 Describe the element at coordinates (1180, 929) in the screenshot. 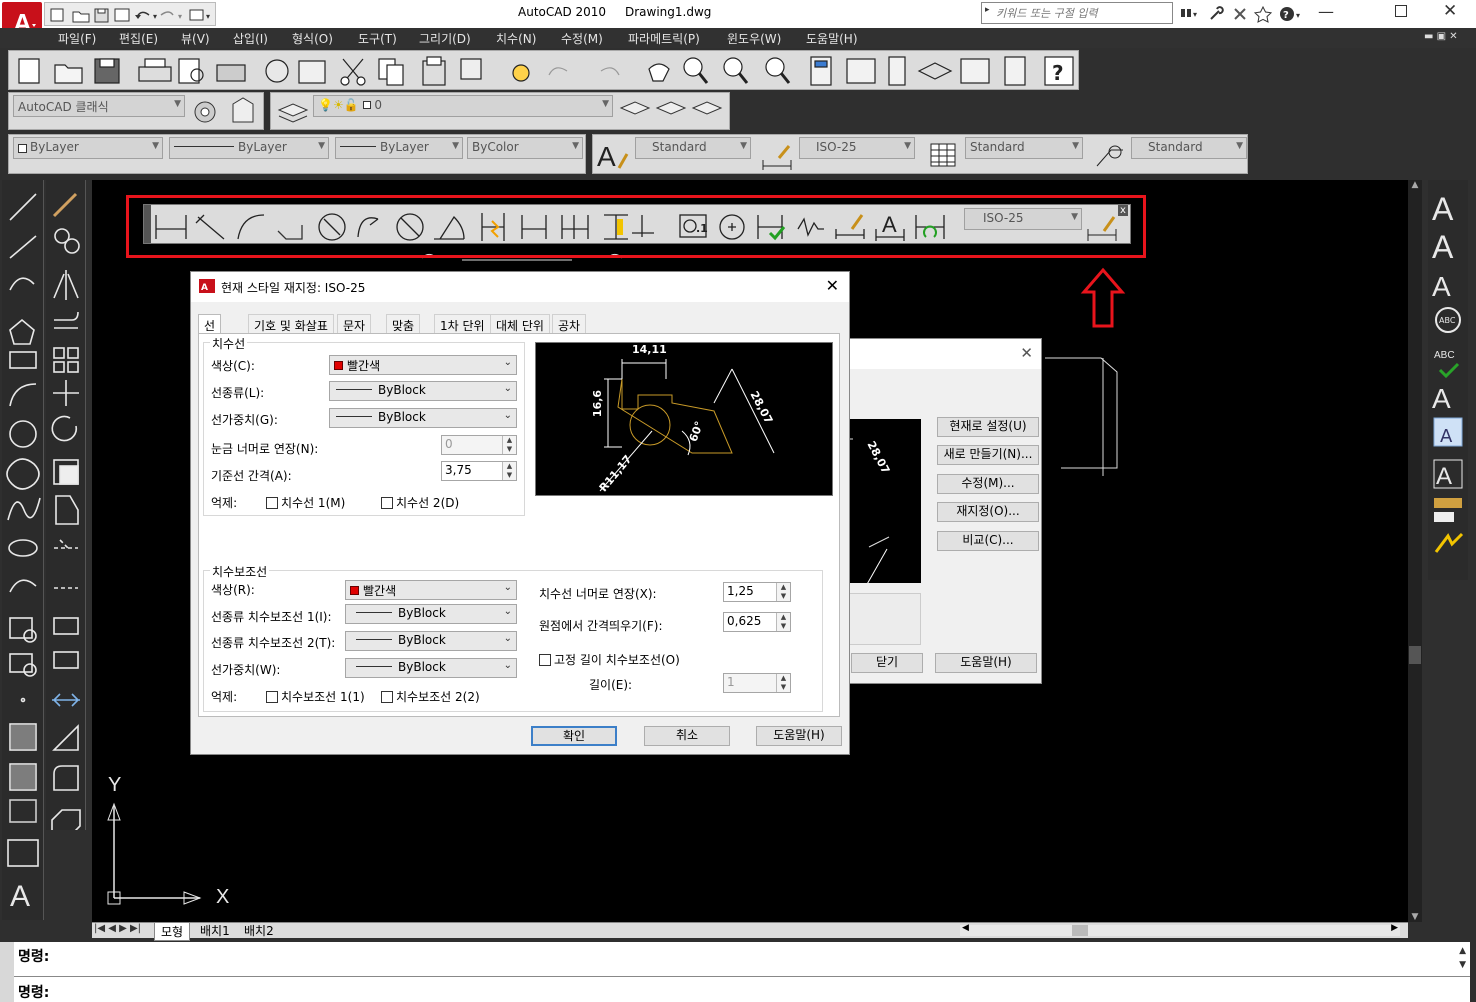

I see `canvas-hscrollbar: ◀ ▶` at that location.